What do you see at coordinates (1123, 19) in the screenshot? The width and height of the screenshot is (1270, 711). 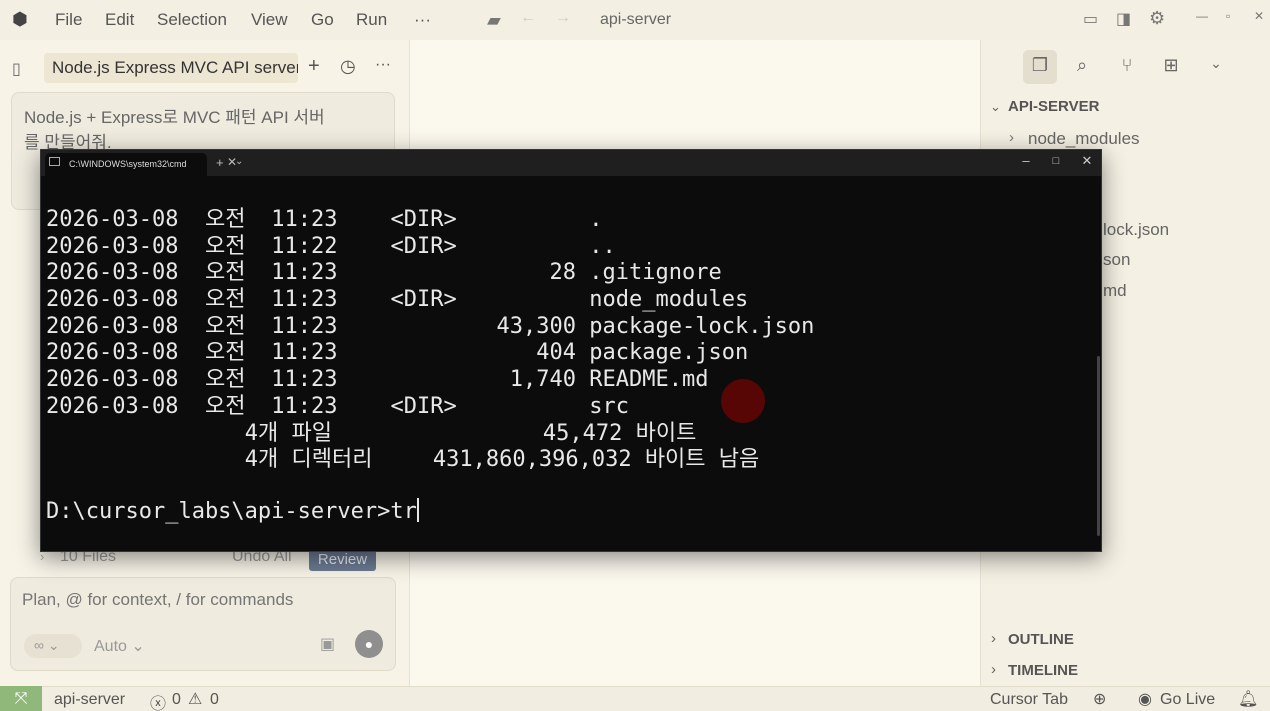 I see `toggle-sidebar-icon: ◨` at bounding box center [1123, 19].